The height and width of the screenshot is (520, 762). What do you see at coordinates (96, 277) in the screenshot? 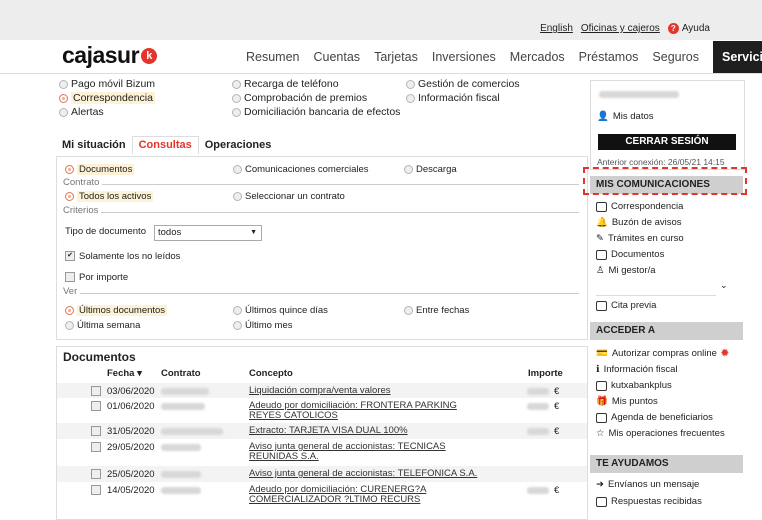
I see `by-amount-checkbox: Por importe` at bounding box center [96, 277].